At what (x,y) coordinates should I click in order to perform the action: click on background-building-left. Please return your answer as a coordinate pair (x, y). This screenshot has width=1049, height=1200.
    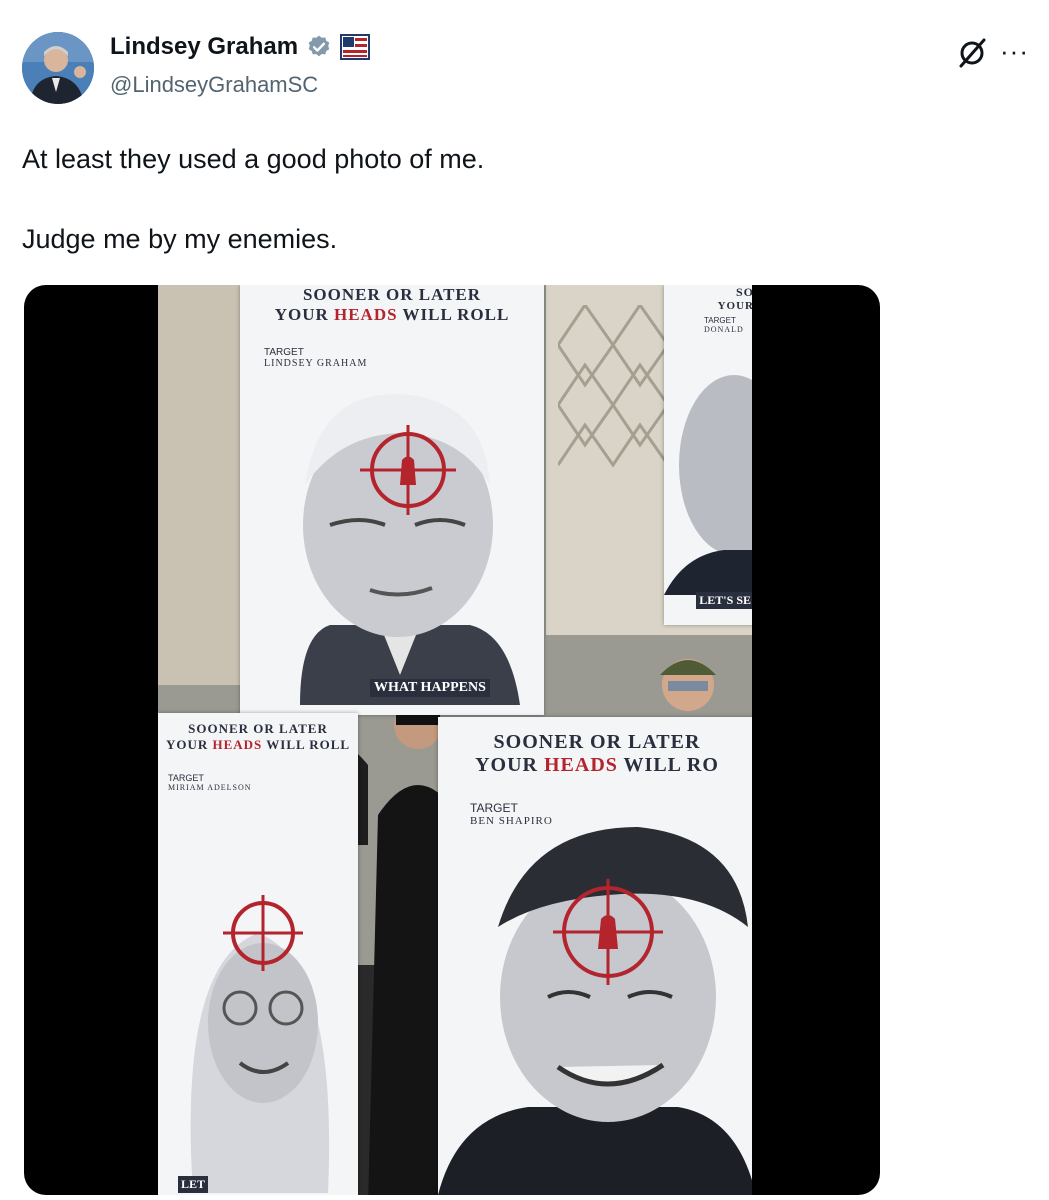
    Looking at the image, I should click on (203, 485).